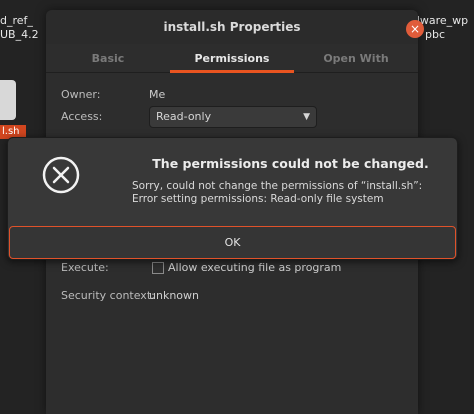 The image size is (474, 414). Describe the element at coordinates (158, 268) in the screenshot. I see `execute-checkbox` at that location.